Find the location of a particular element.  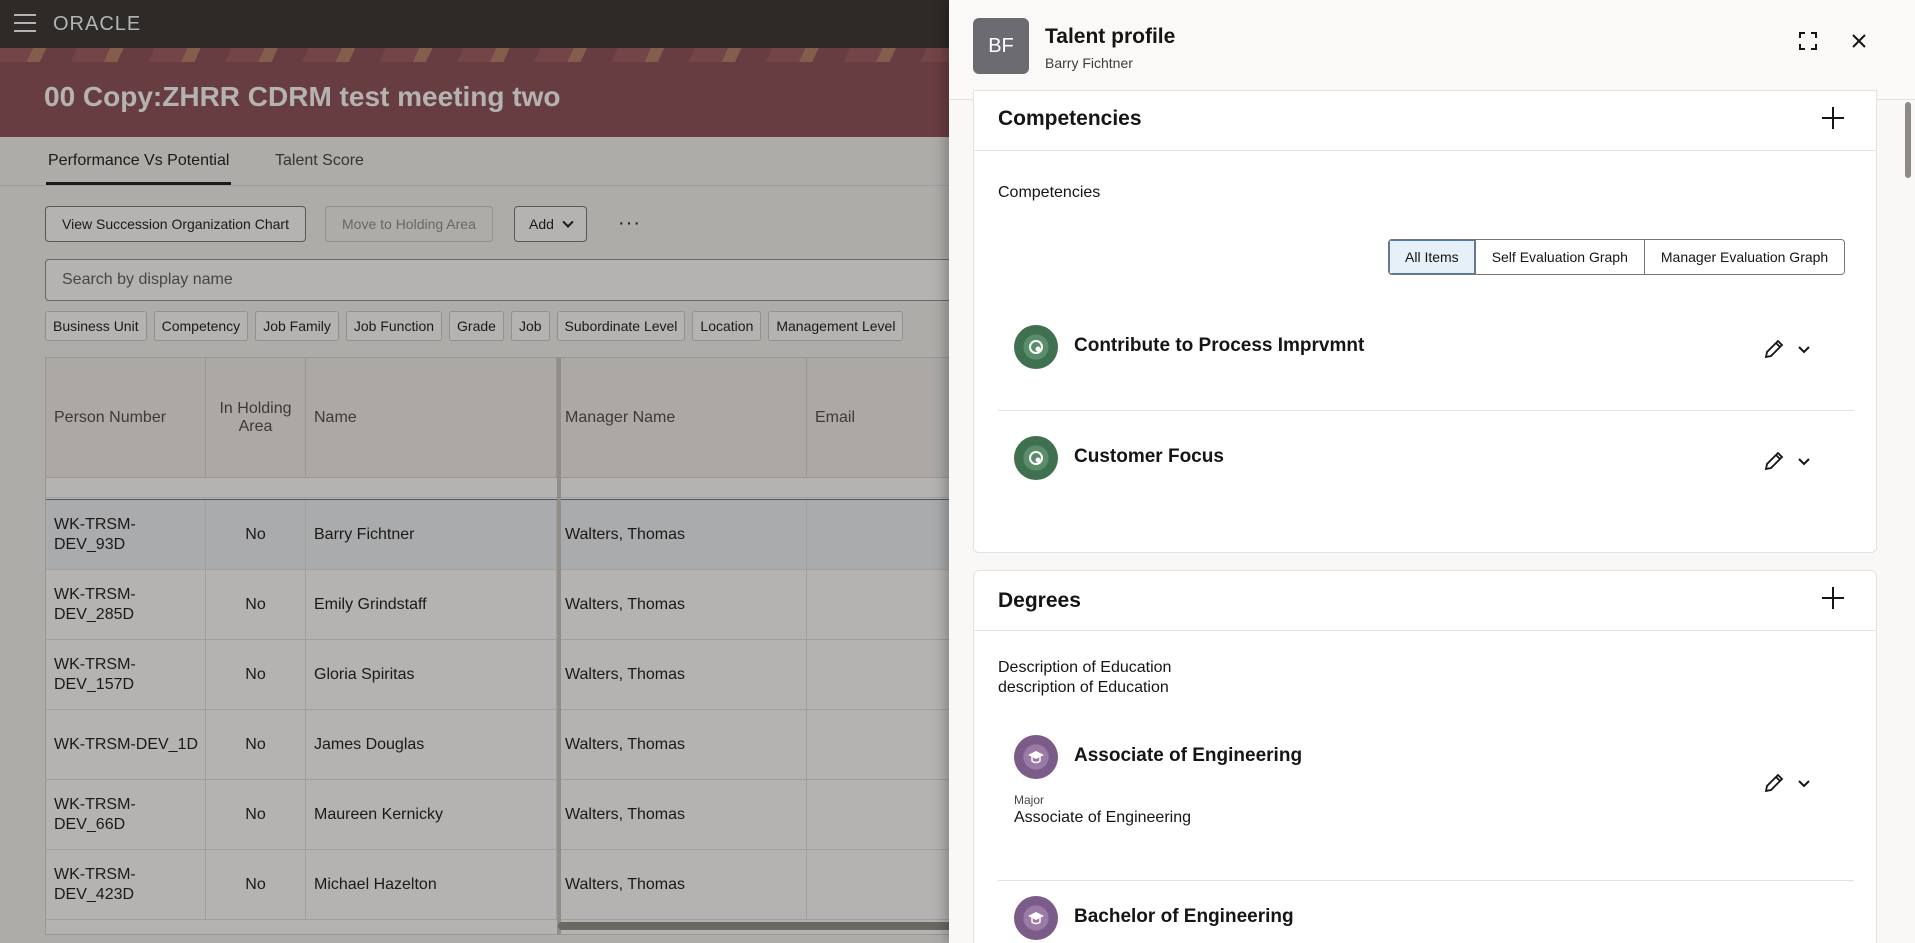

drawer-header: BF Talent profile Barry Fichtner is located at coordinates (1432, 50).